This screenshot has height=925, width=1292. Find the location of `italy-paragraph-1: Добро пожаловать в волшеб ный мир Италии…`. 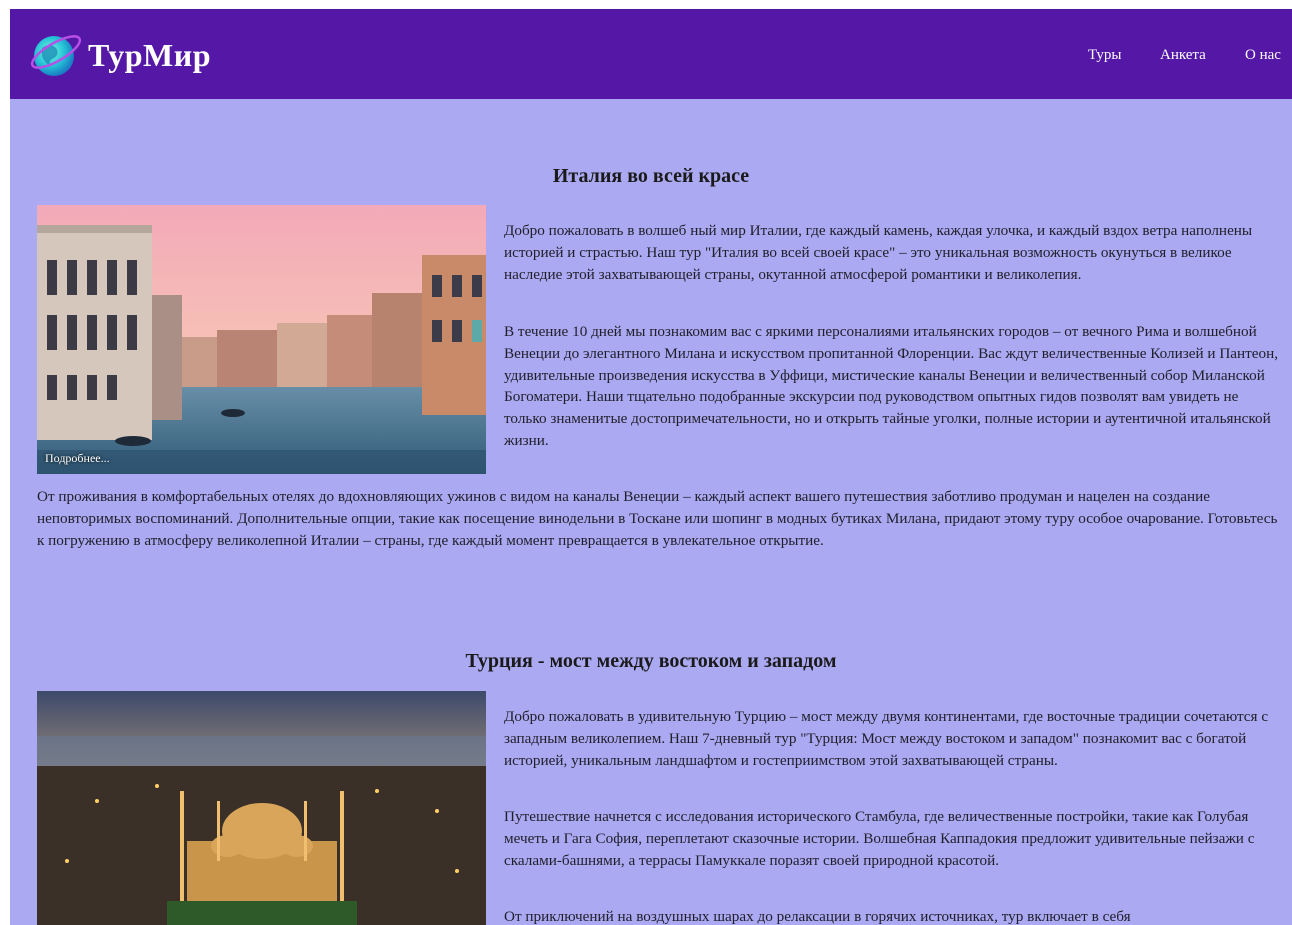

italy-paragraph-1: Добро пожаловать в волшеб ный мир Италии… is located at coordinates (878, 252).